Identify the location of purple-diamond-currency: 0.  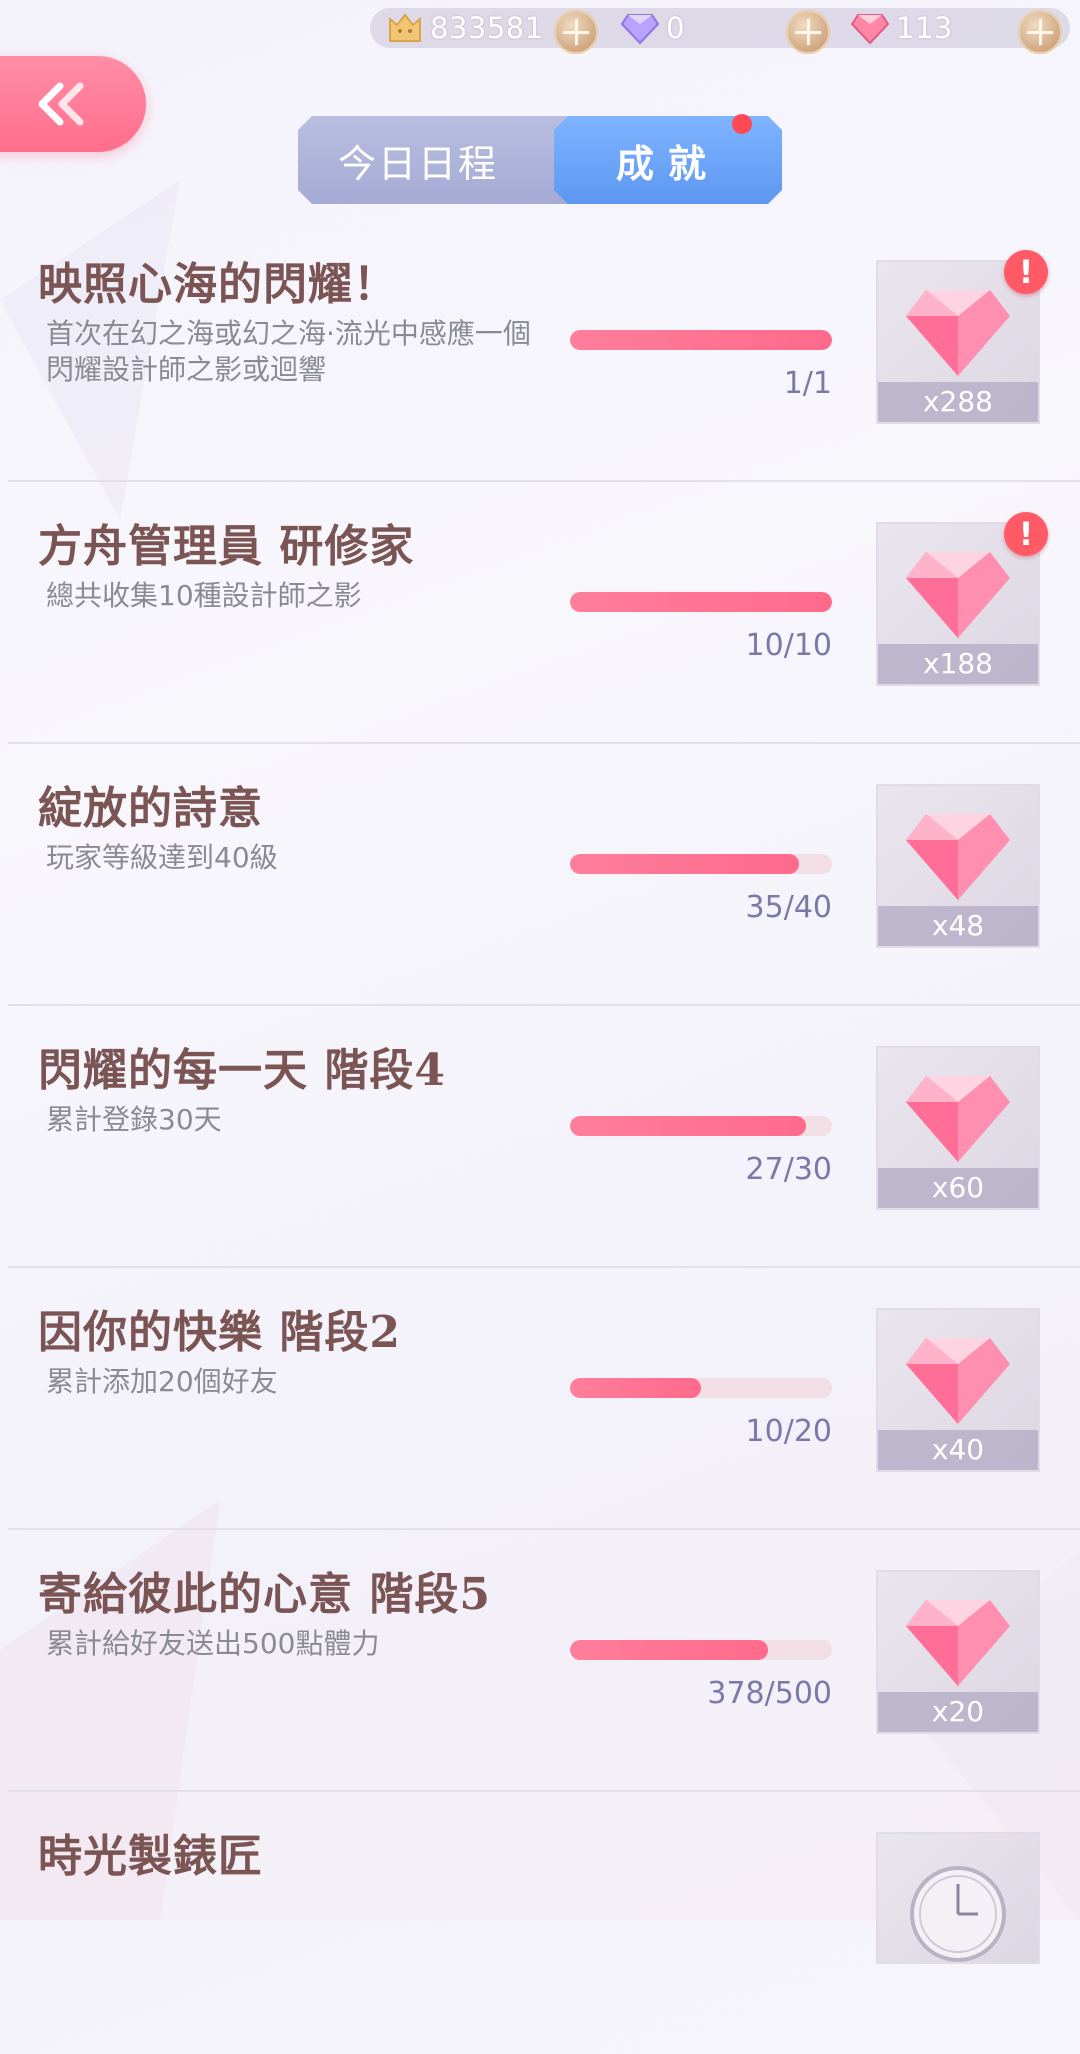
(652, 28).